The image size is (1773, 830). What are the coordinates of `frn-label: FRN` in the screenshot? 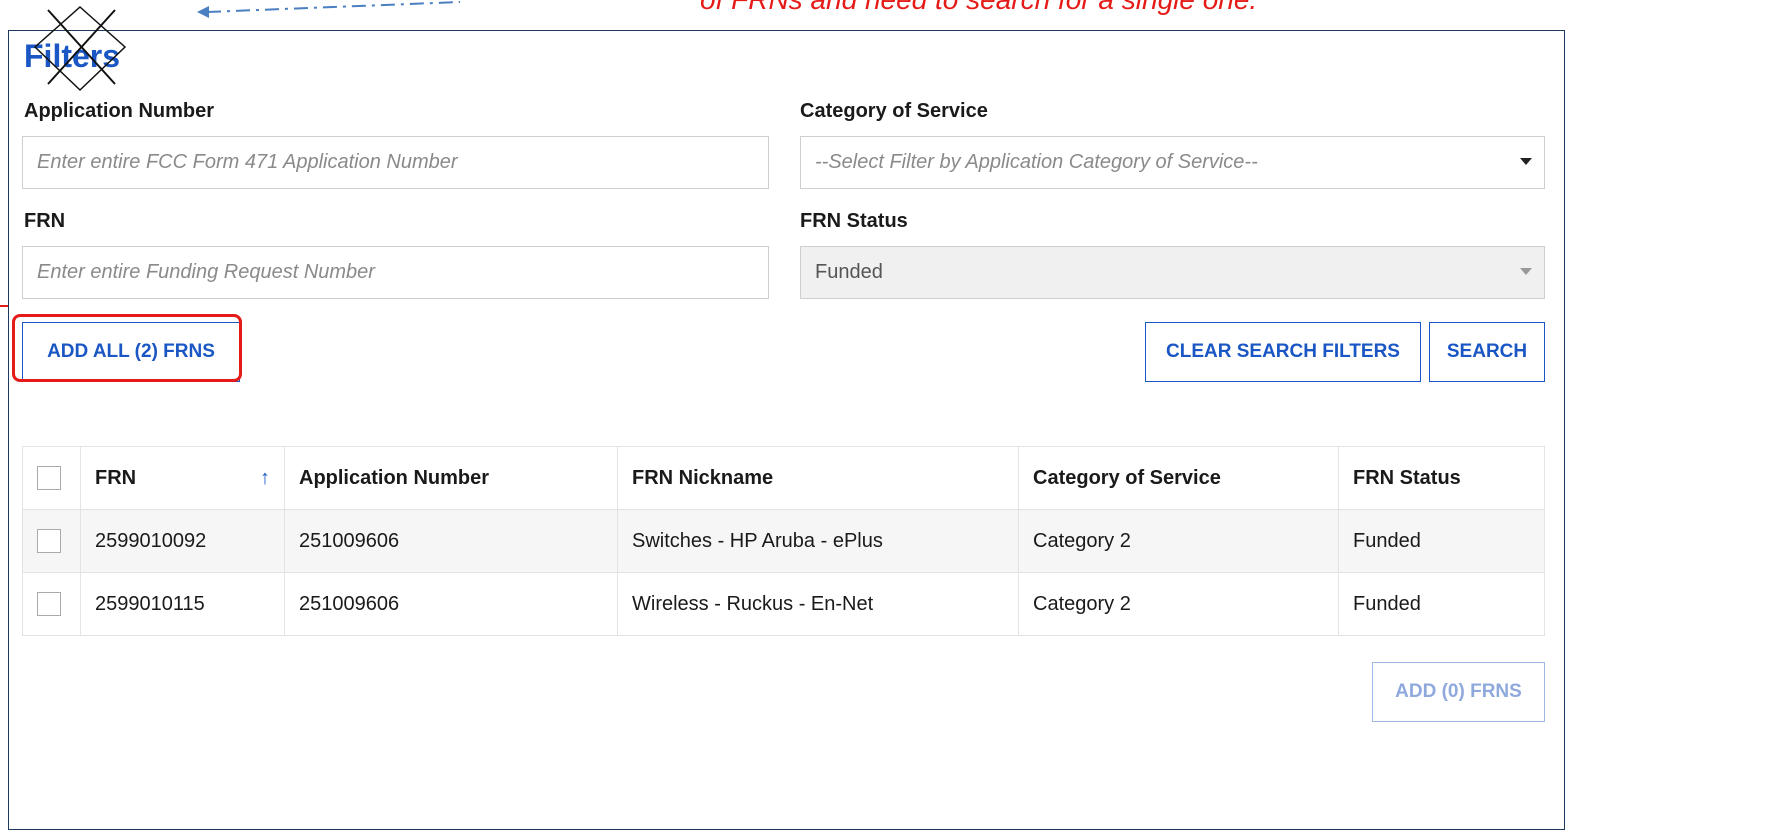 It's located at (45, 221).